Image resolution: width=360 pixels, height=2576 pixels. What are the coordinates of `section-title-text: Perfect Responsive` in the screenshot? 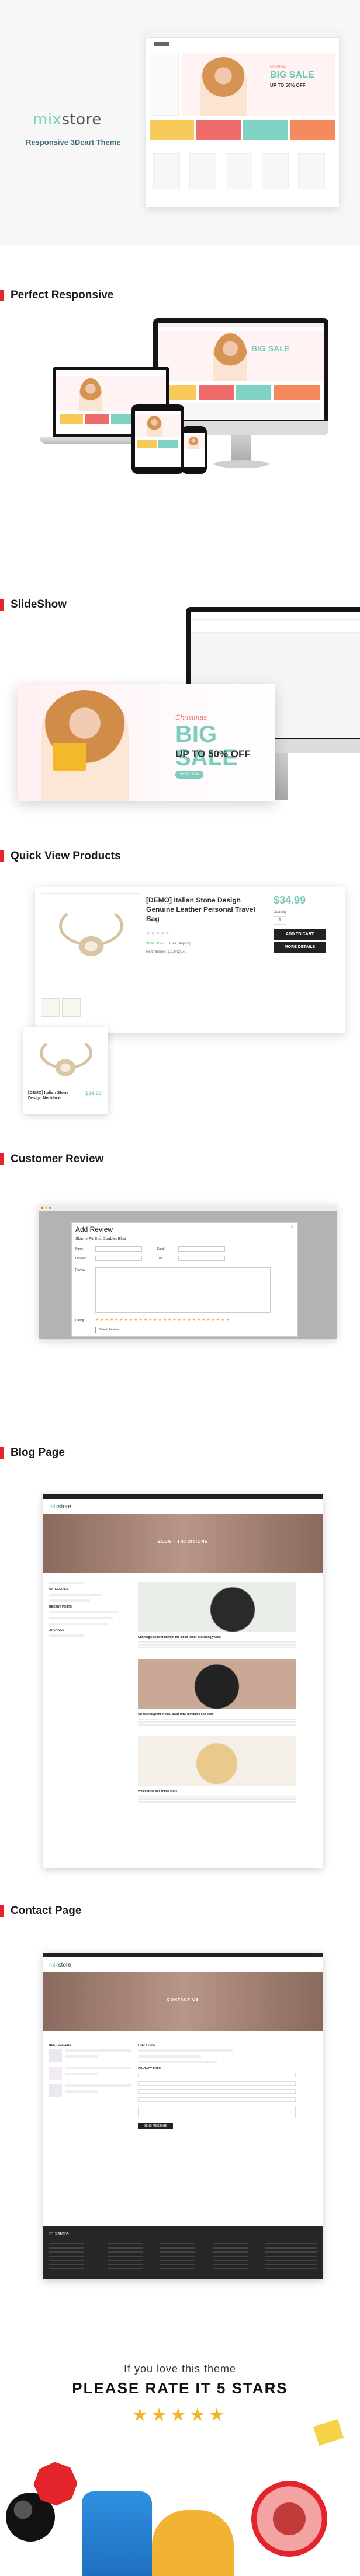 It's located at (62, 295).